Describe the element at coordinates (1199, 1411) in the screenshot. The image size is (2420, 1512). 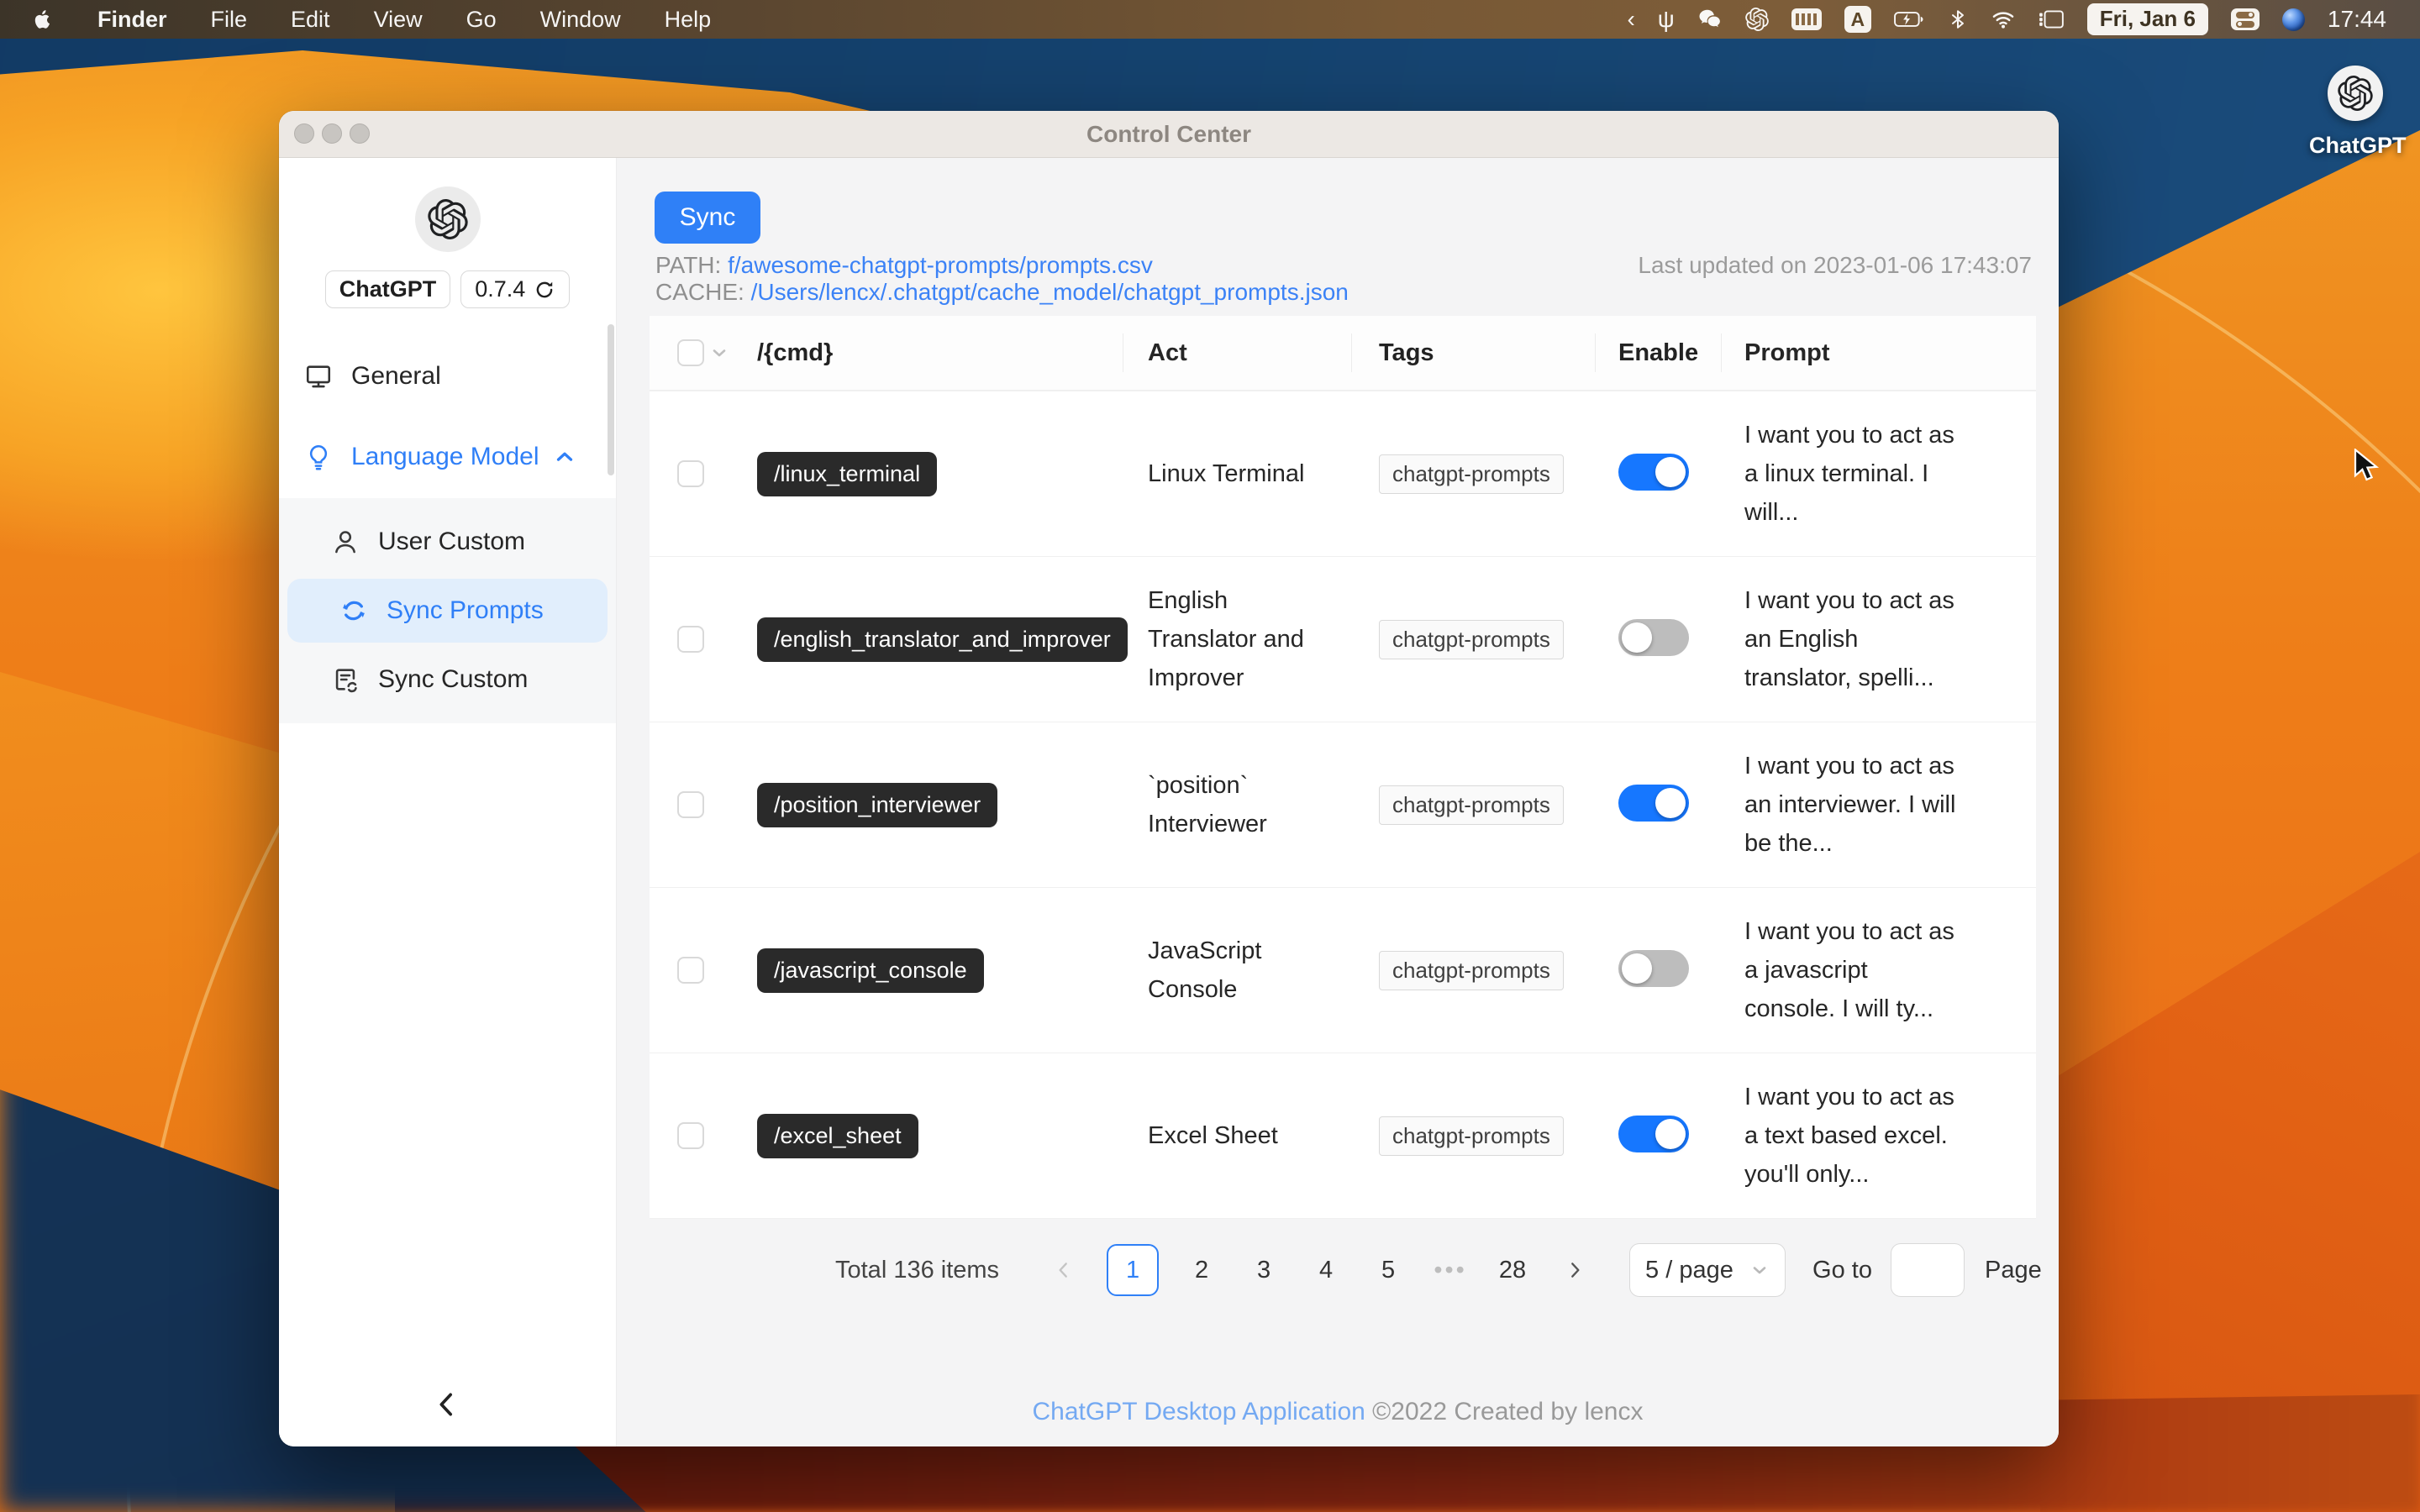
I see `footer-link: ChatGPT Desktop Application` at that location.